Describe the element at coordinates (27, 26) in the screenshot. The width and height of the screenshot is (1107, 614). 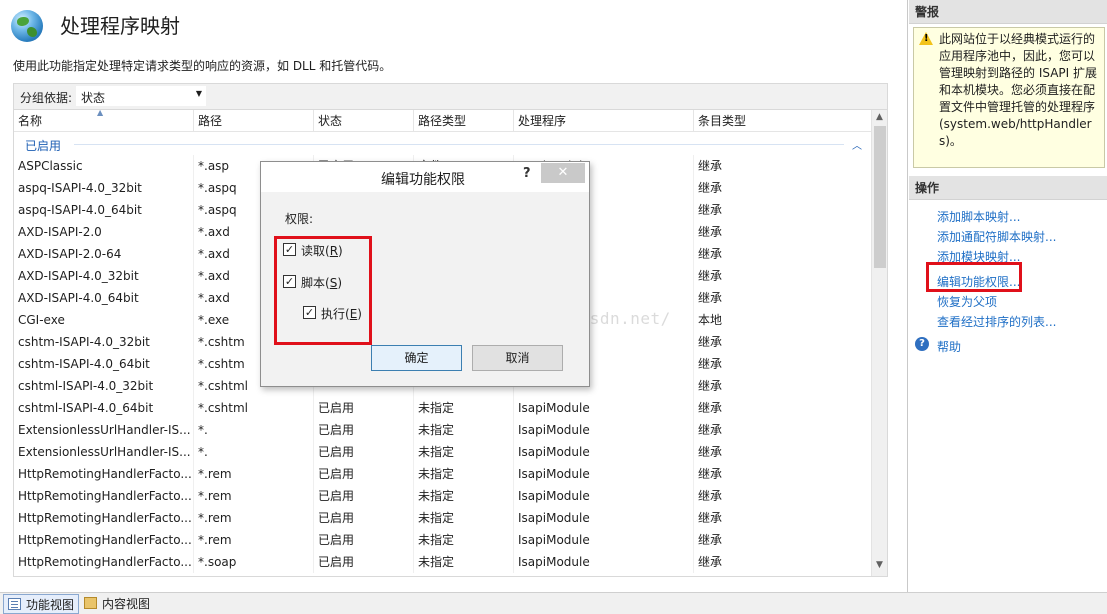
I see `globe-icon` at that location.